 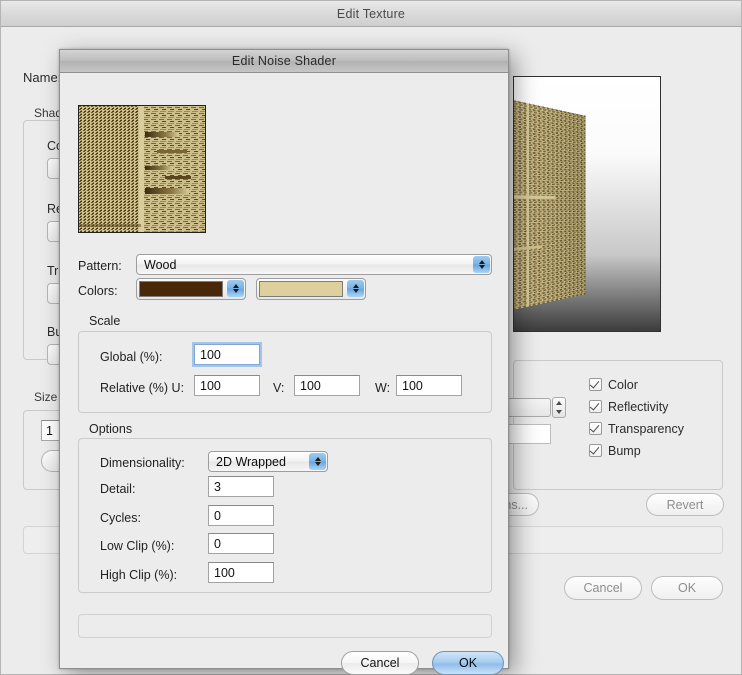 What do you see at coordinates (636, 417) in the screenshot?
I see `channels-checkbox-list: Color Reflectivity Transparency Bump` at bounding box center [636, 417].